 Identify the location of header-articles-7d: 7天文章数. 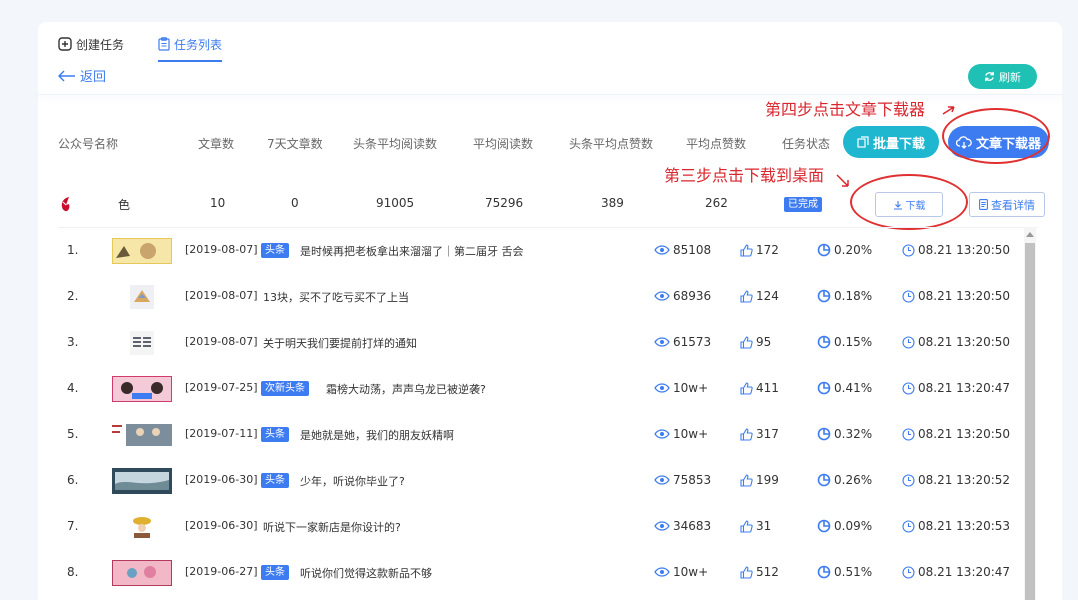
(295, 144).